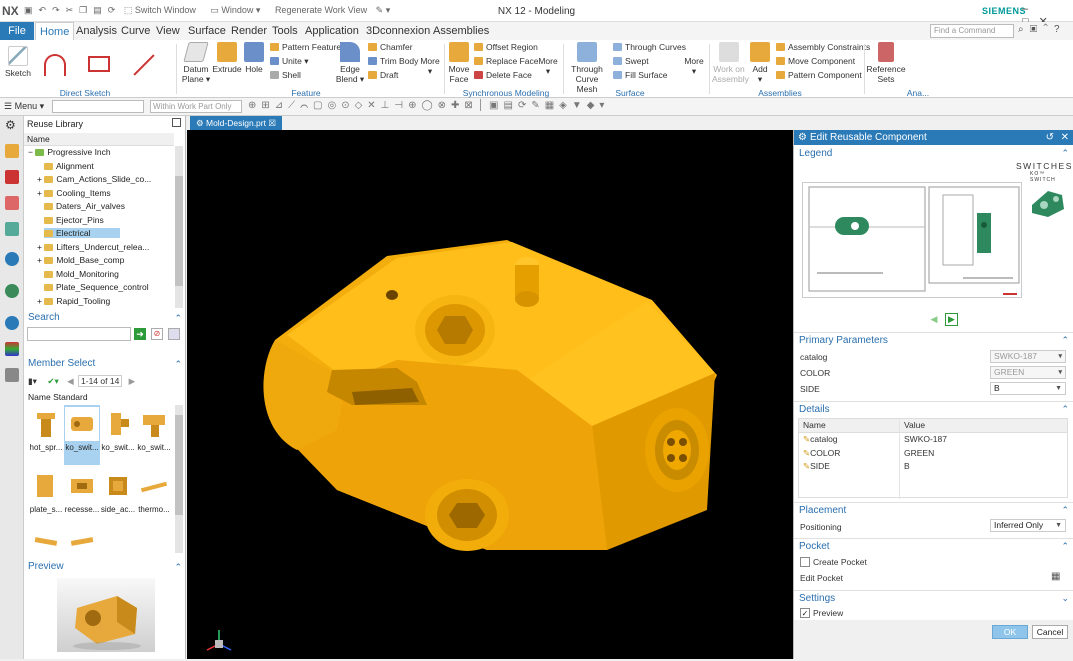  I want to click on tab-render: Render, so click(249, 31).